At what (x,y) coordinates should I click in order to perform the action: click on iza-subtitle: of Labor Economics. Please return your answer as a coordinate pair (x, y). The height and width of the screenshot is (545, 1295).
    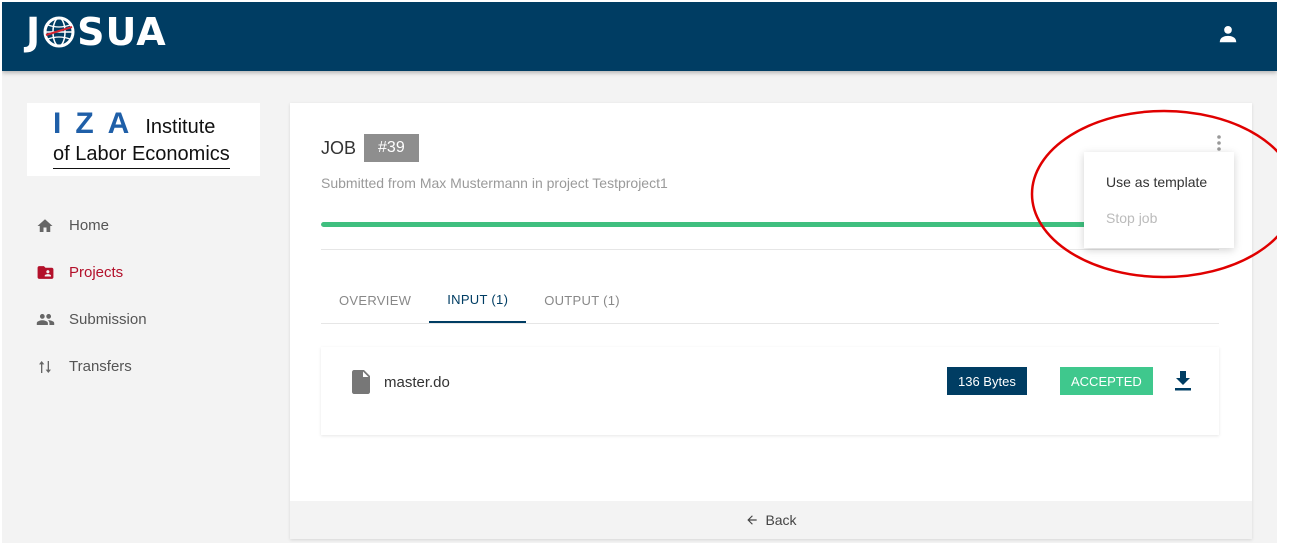
    Looking at the image, I should click on (141, 156).